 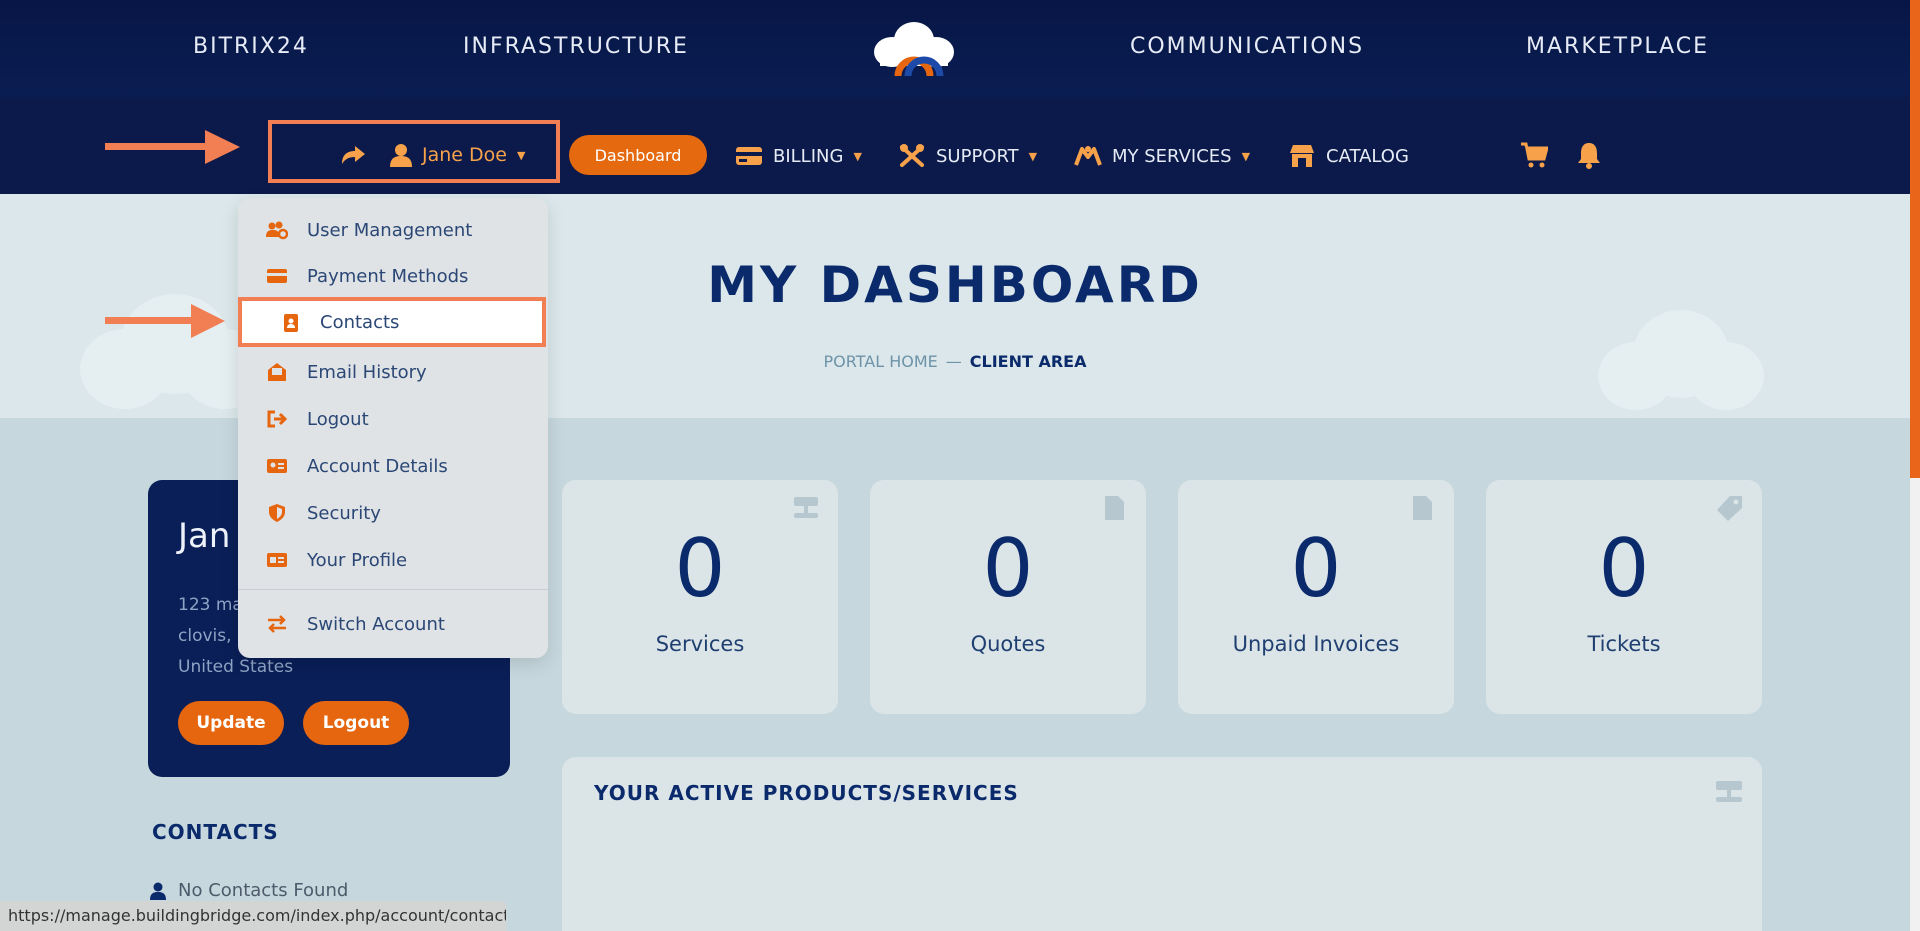 I want to click on nav-catalog-label: CATALOG, so click(x=1367, y=156).